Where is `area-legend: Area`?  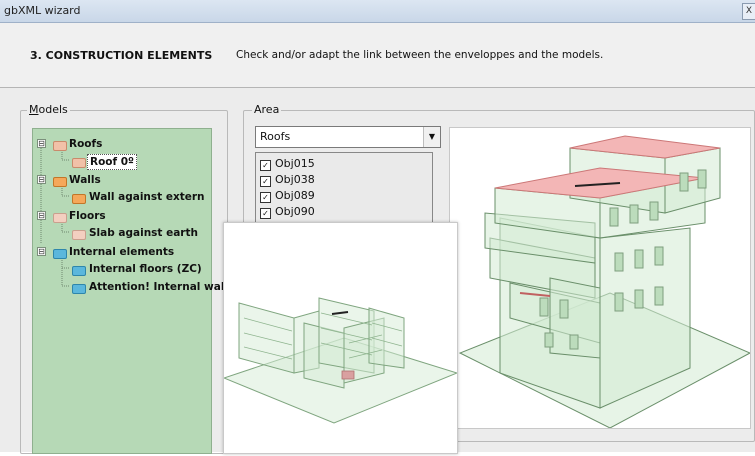
area-legend: Area is located at coordinates (267, 109).